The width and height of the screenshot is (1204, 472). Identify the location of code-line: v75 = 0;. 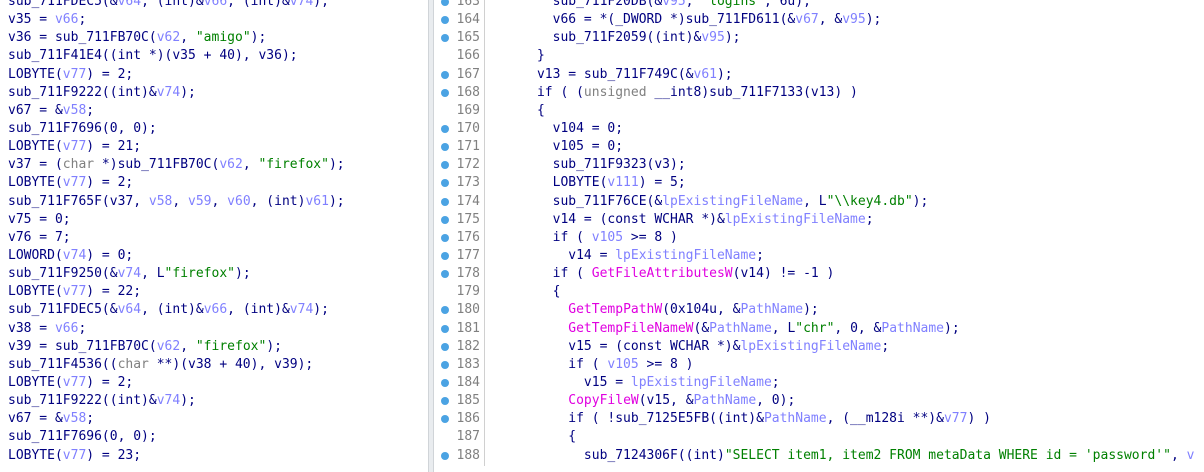
(214, 220).